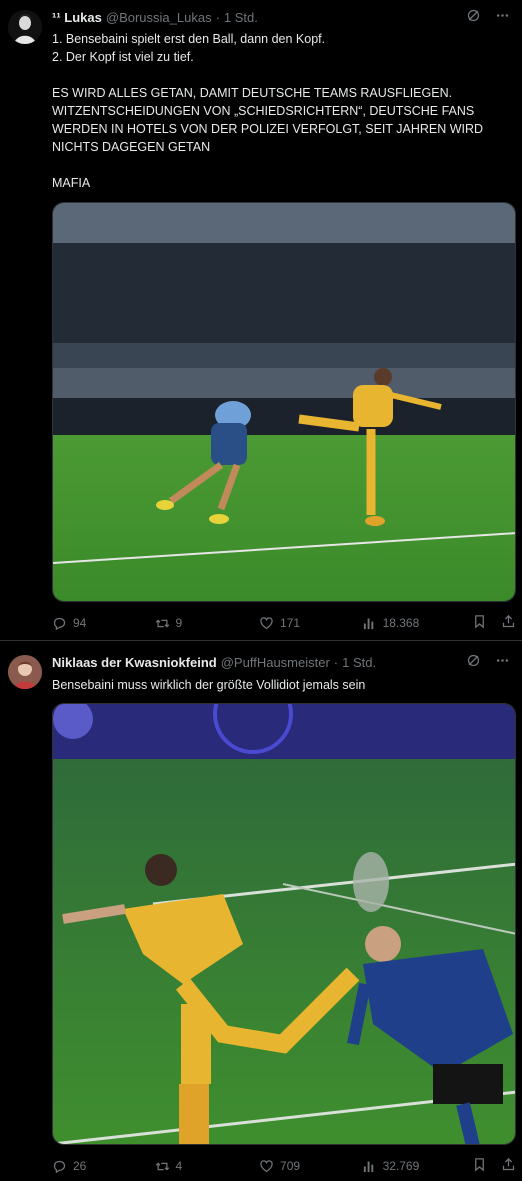 Image resolution: width=522 pixels, height=1181 pixels. I want to click on reply-button: 94, so click(103, 623).